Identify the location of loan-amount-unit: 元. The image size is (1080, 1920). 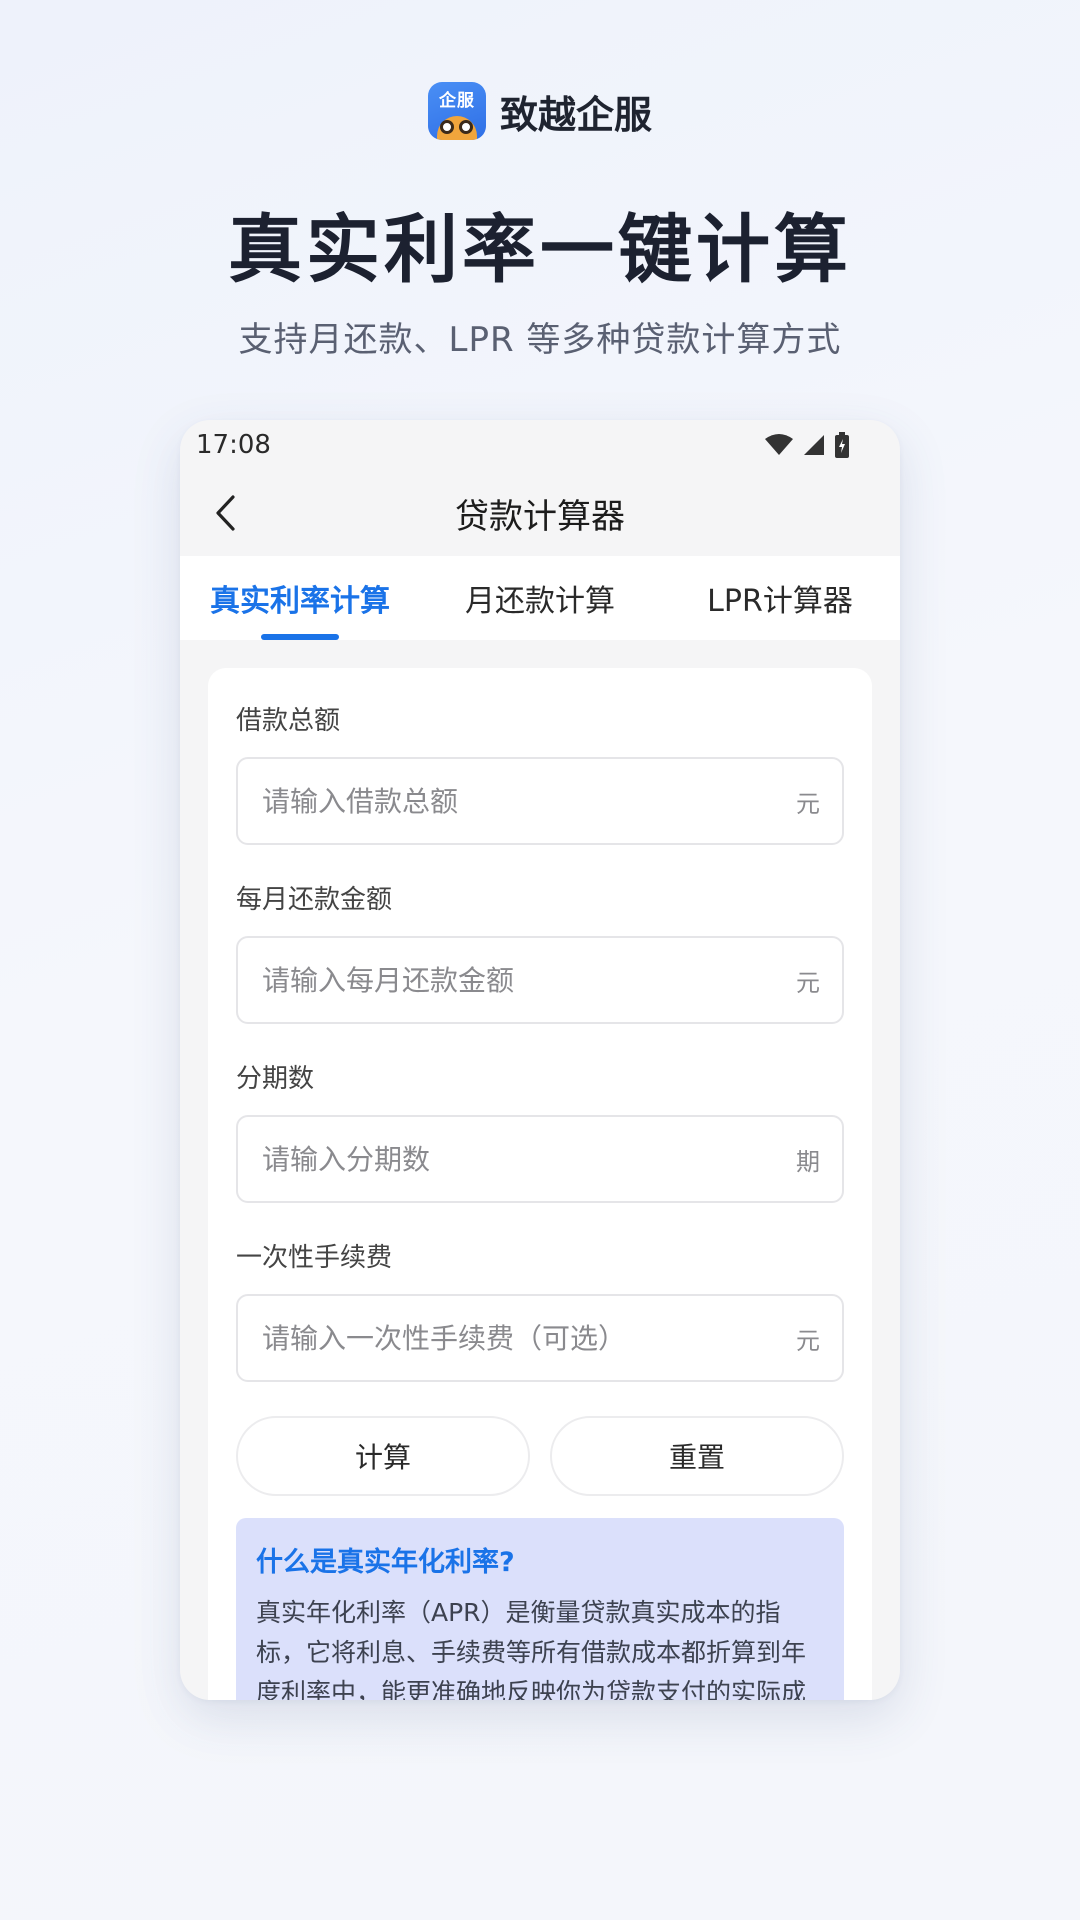
(808, 803).